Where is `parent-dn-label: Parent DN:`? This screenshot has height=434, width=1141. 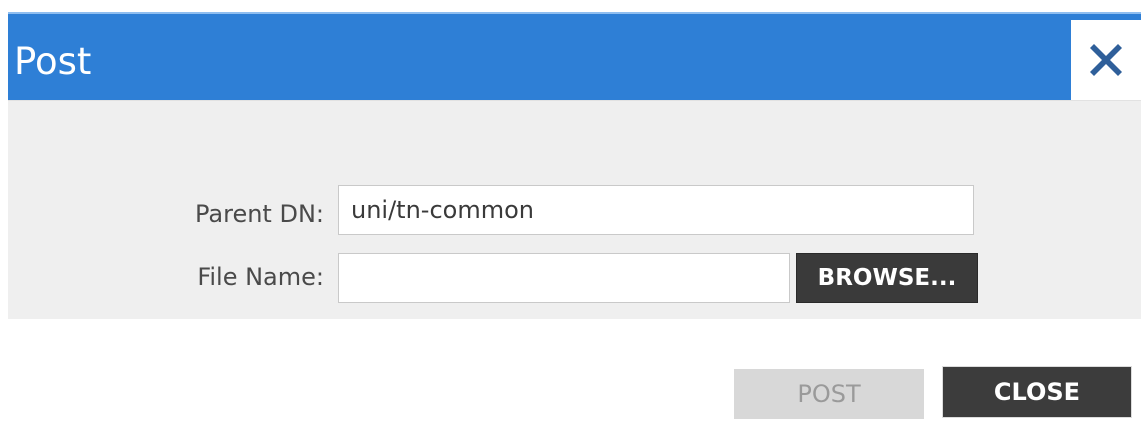
parent-dn-label: Parent DN: is located at coordinates (259, 214).